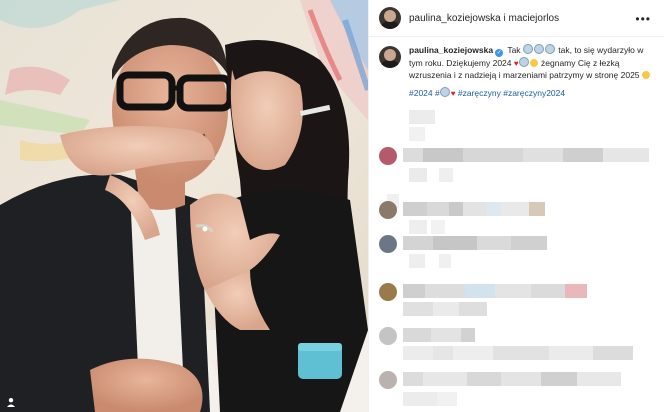 The height and width of the screenshot is (412, 664). Describe the element at coordinates (484, 18) in the screenshot. I see `header-title: paulina_koziejowska i maciejorlos` at that location.